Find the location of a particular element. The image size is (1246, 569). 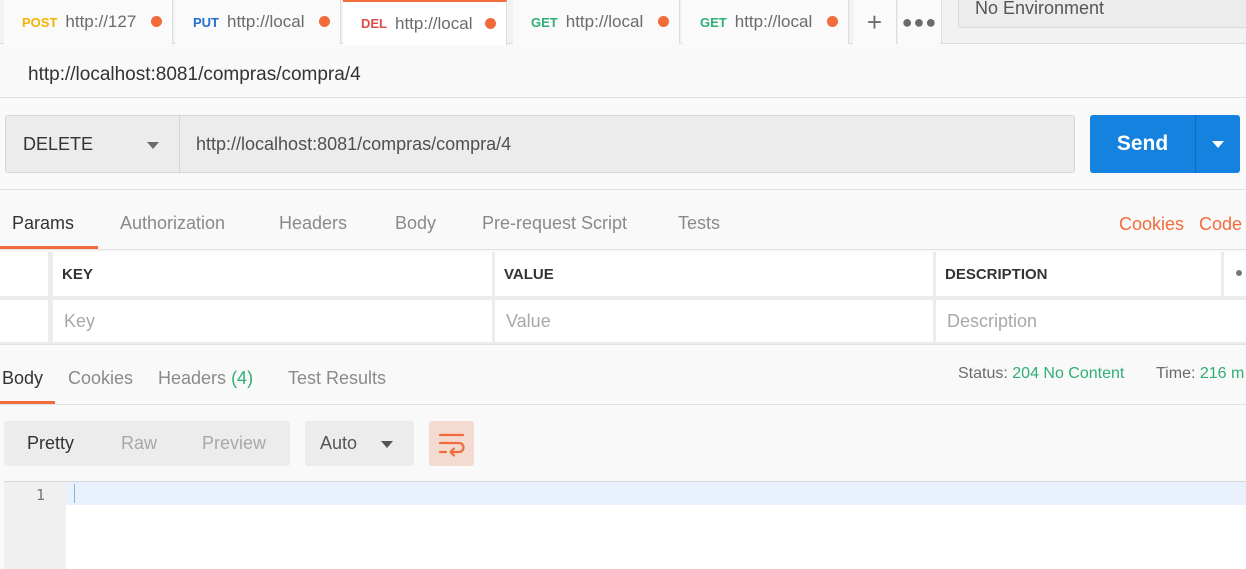

format-value: Auto is located at coordinates (339, 443).